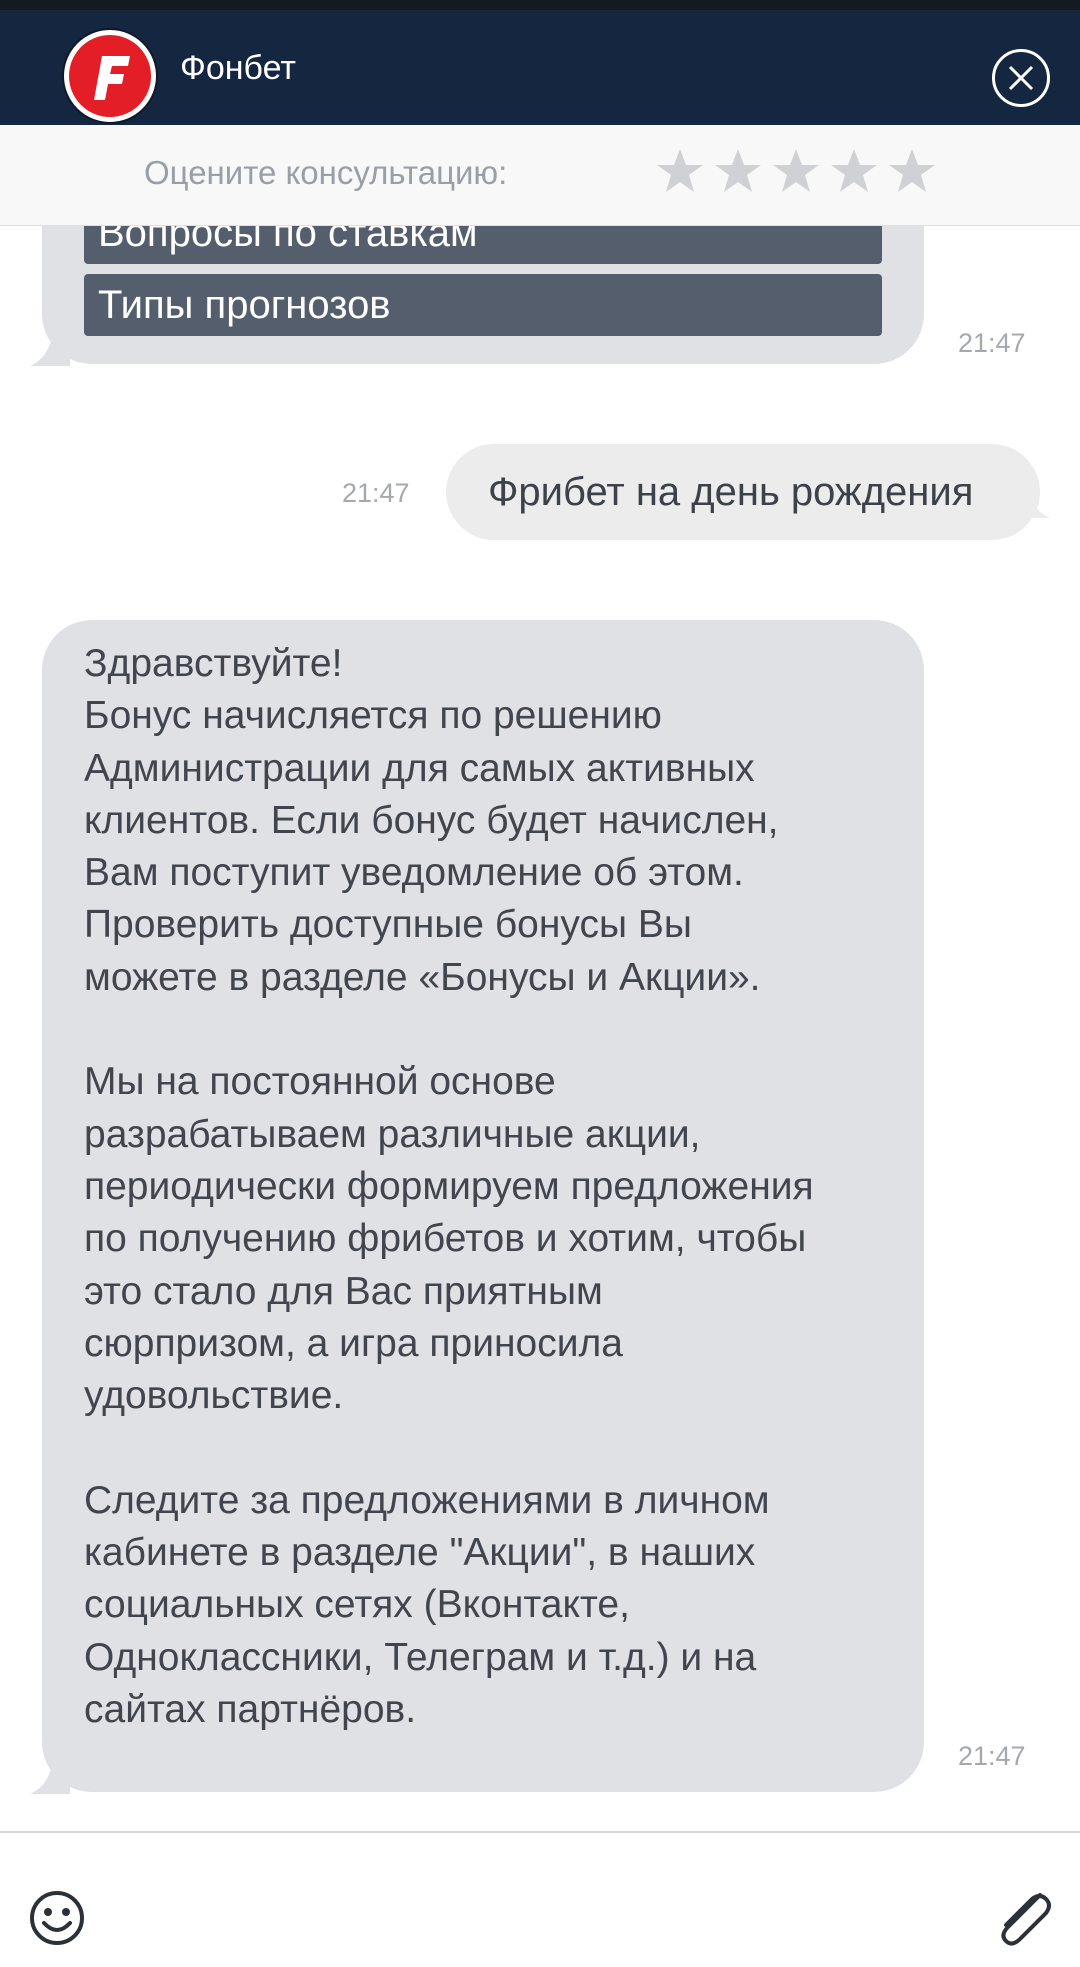 The image size is (1080, 1967). I want to click on close-button, so click(1021, 78).